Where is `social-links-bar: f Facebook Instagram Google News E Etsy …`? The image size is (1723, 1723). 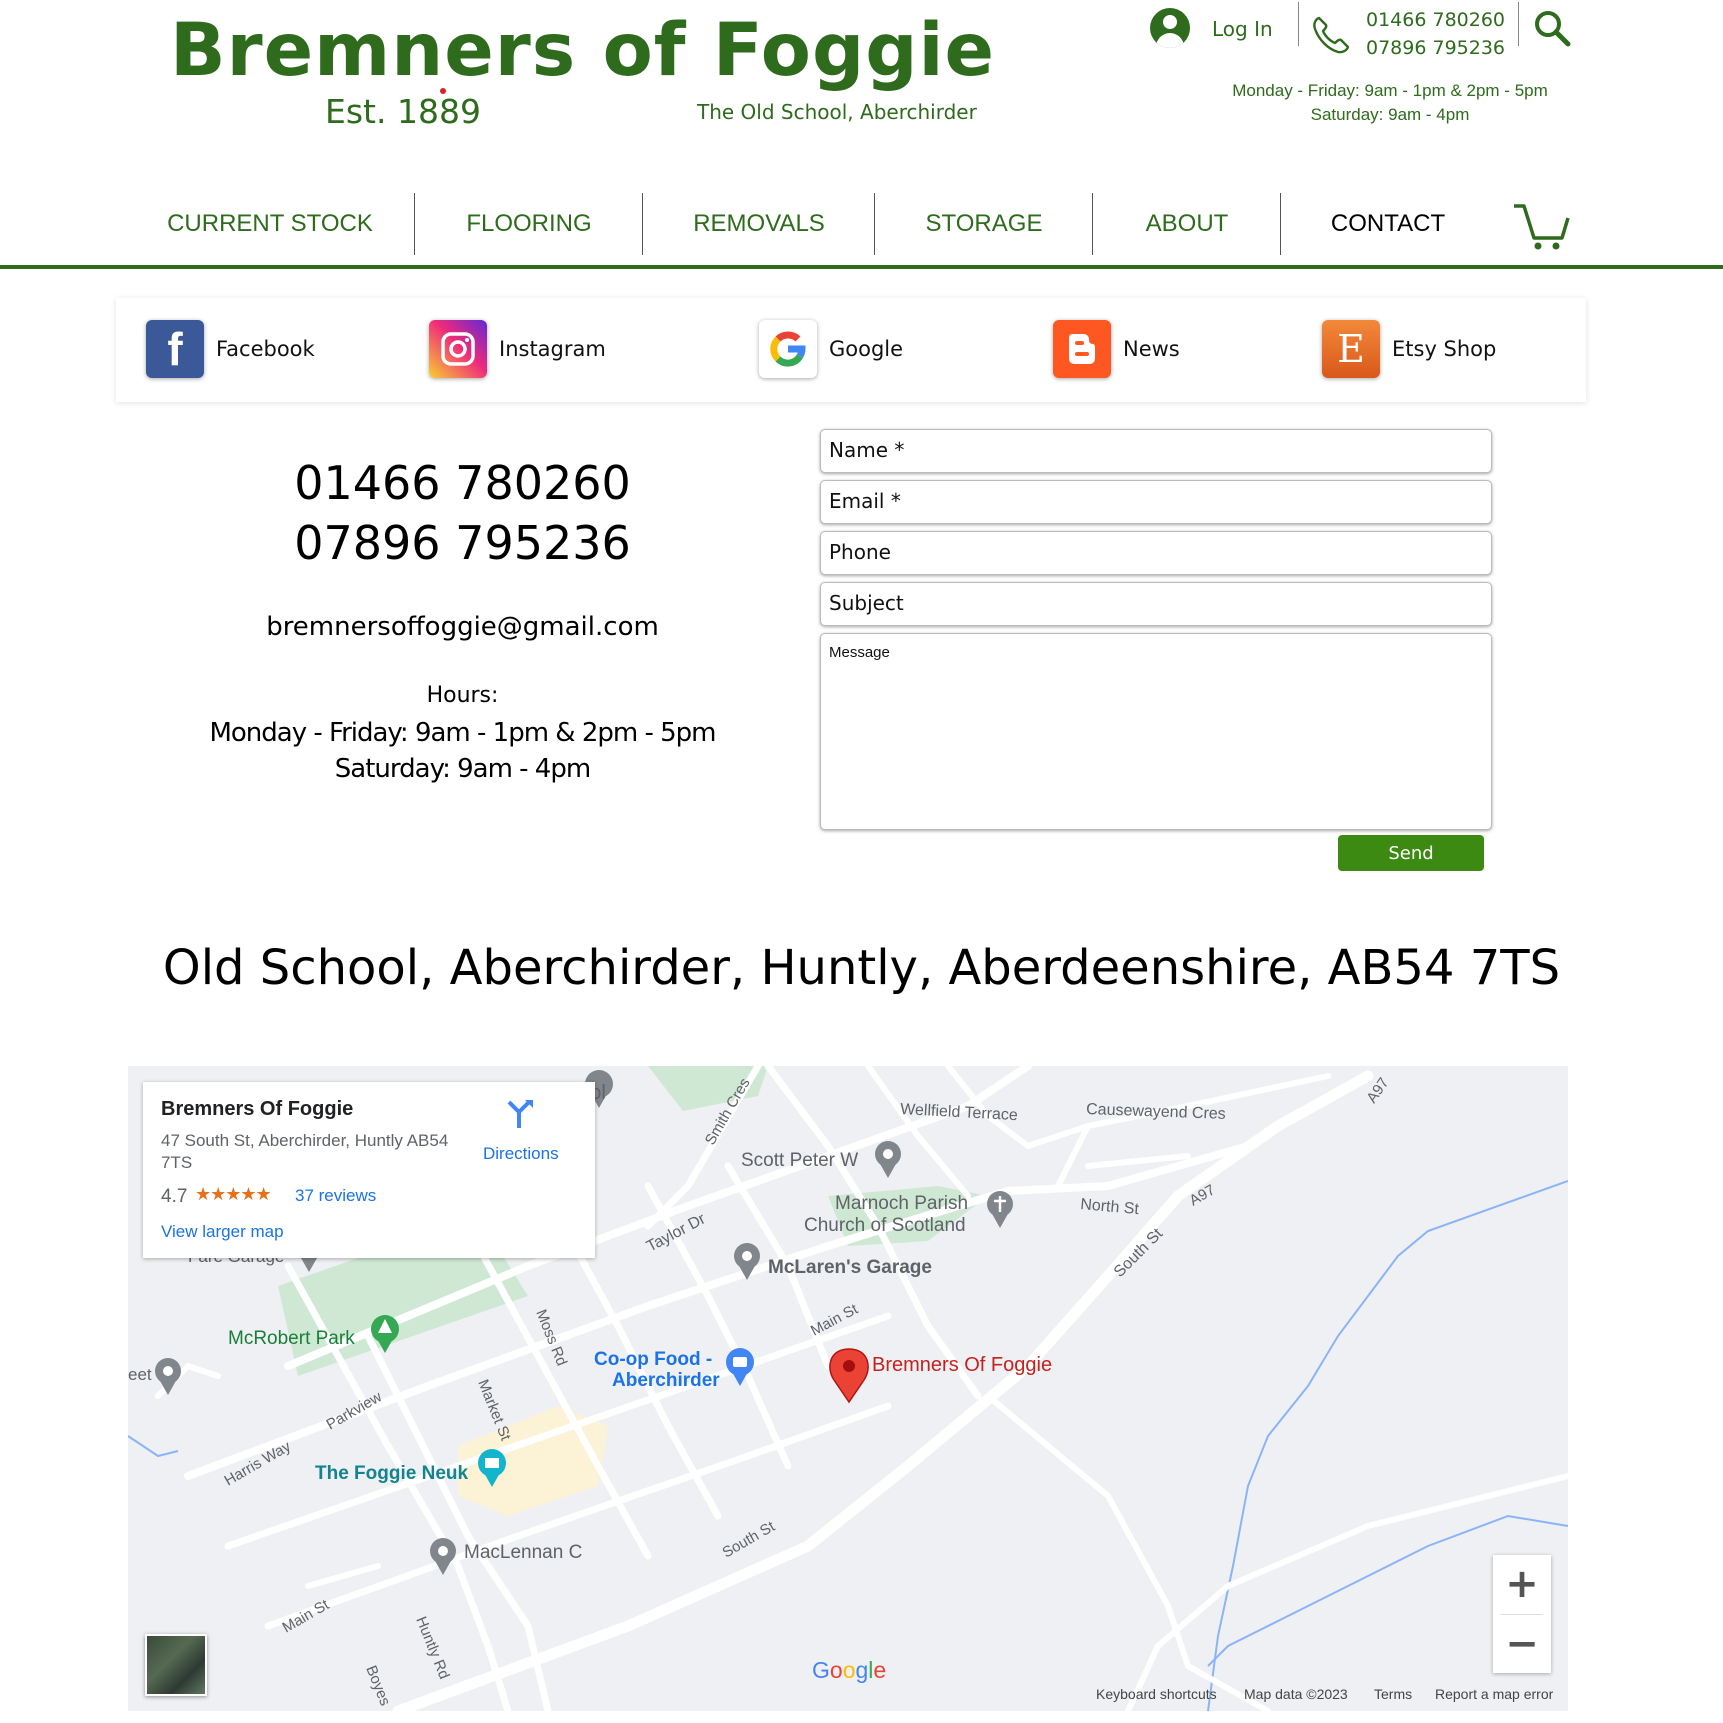 social-links-bar: f Facebook Instagram Google News E Etsy … is located at coordinates (851, 350).